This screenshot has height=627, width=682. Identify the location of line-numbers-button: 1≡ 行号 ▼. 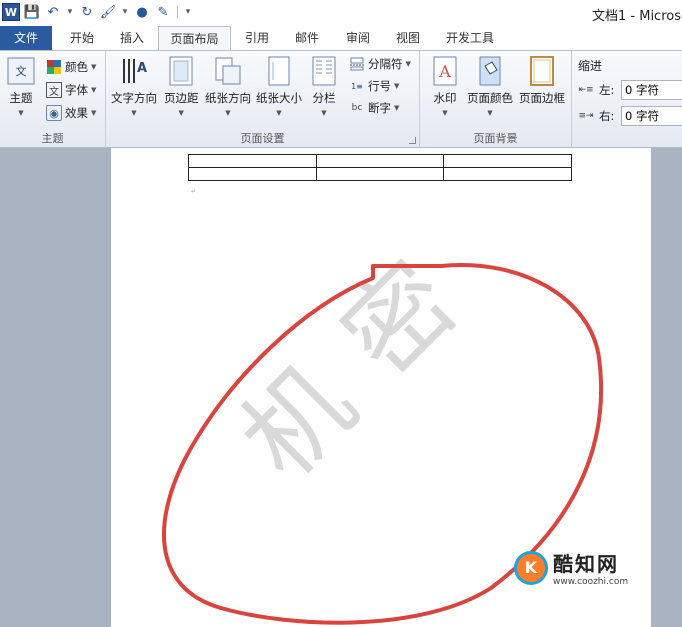
(374, 86).